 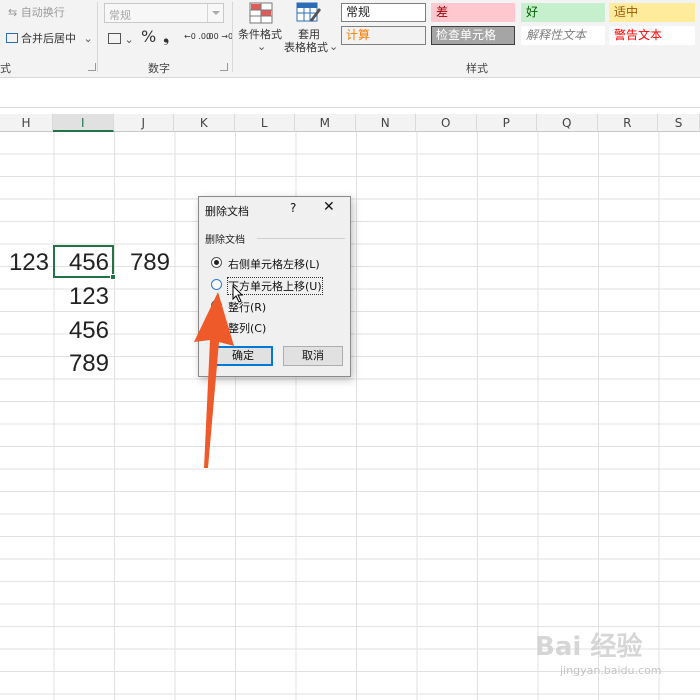 What do you see at coordinates (350, 97) in the screenshot?
I see `formula-bar` at bounding box center [350, 97].